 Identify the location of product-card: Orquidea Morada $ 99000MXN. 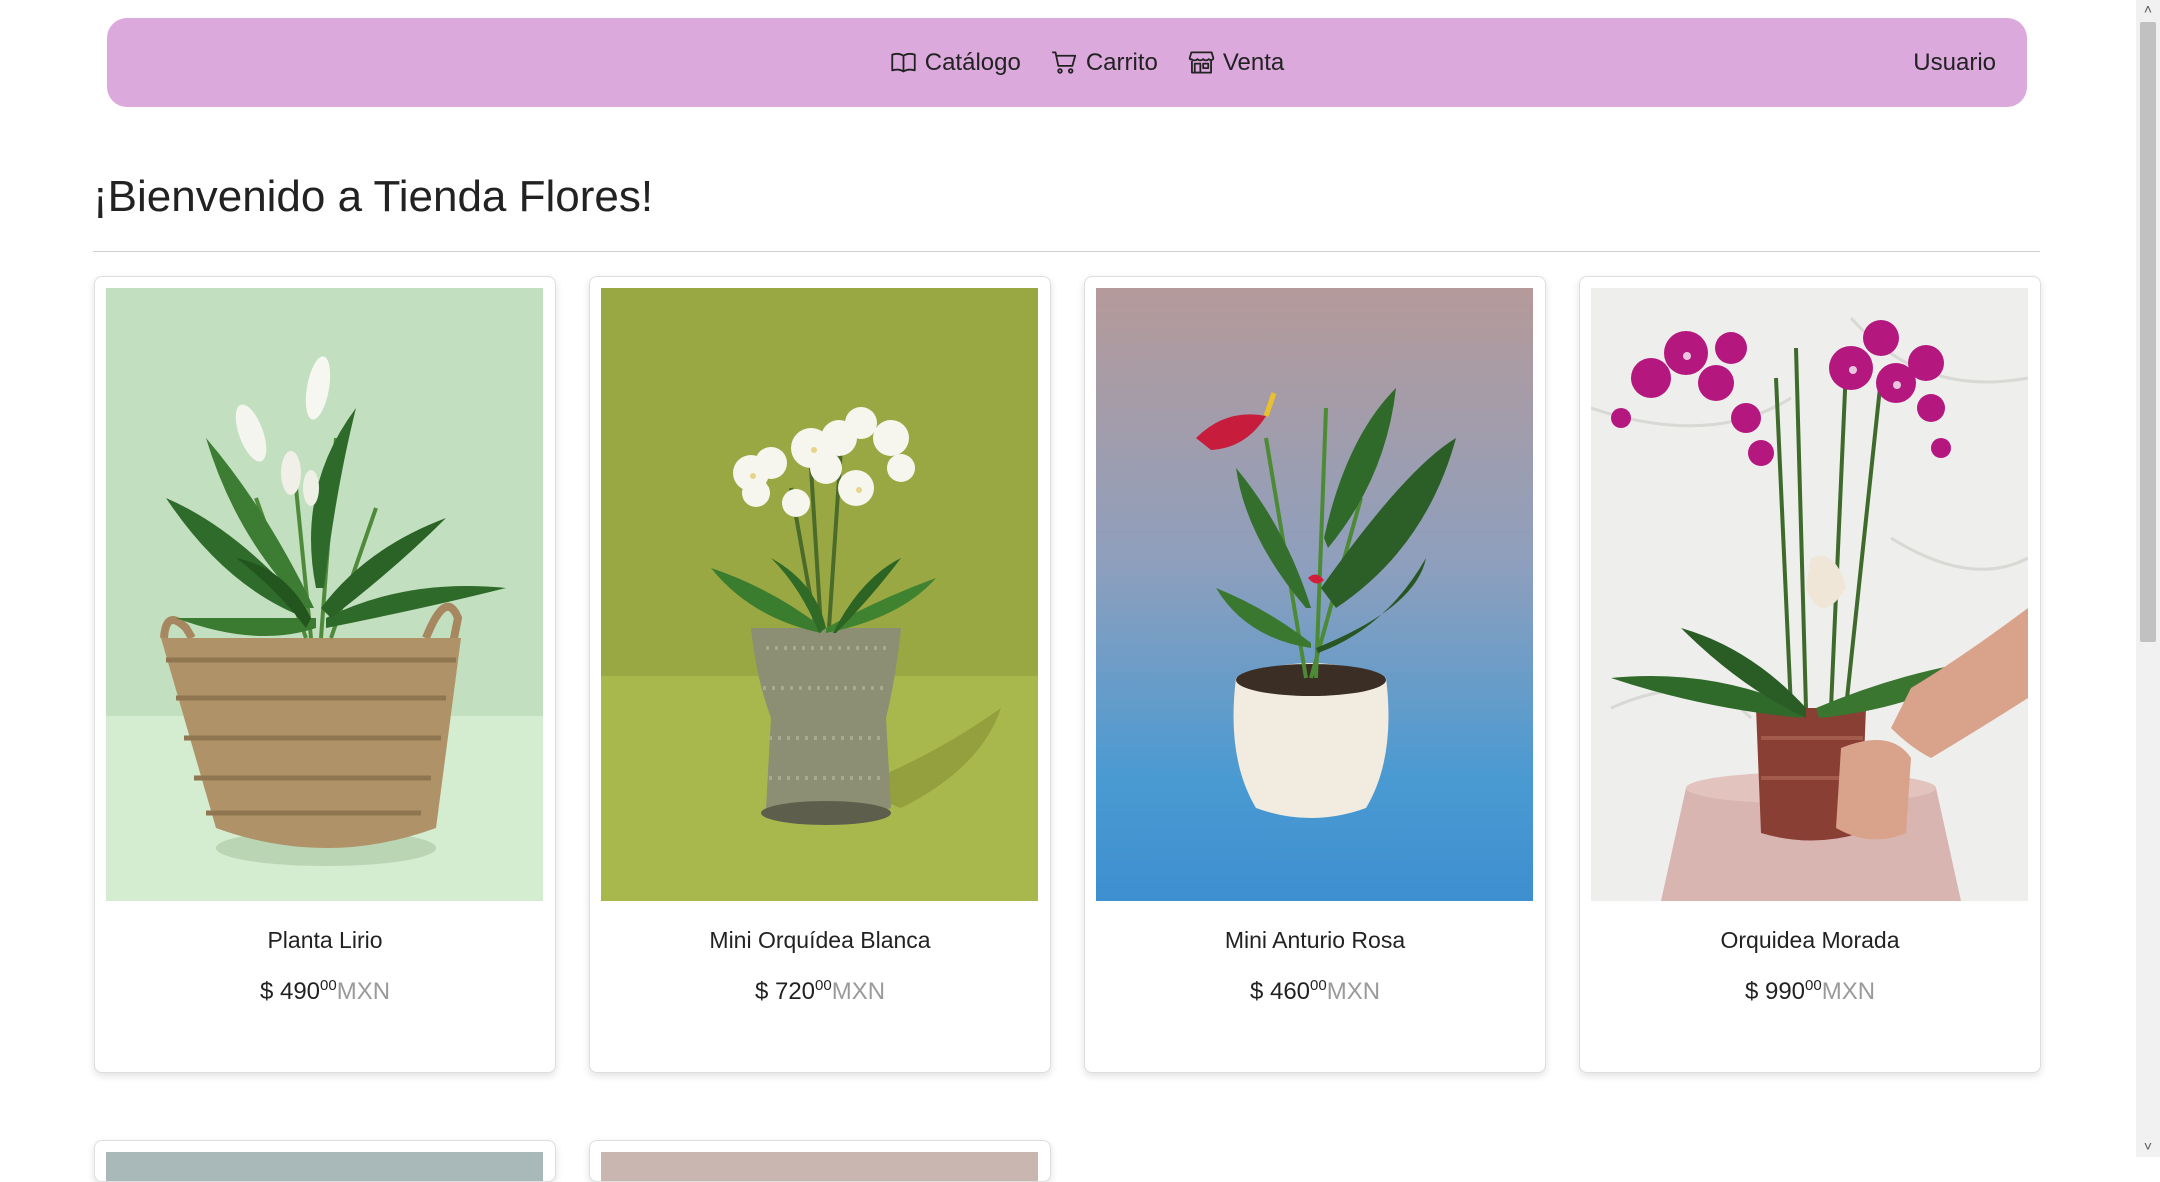
(1810, 674).